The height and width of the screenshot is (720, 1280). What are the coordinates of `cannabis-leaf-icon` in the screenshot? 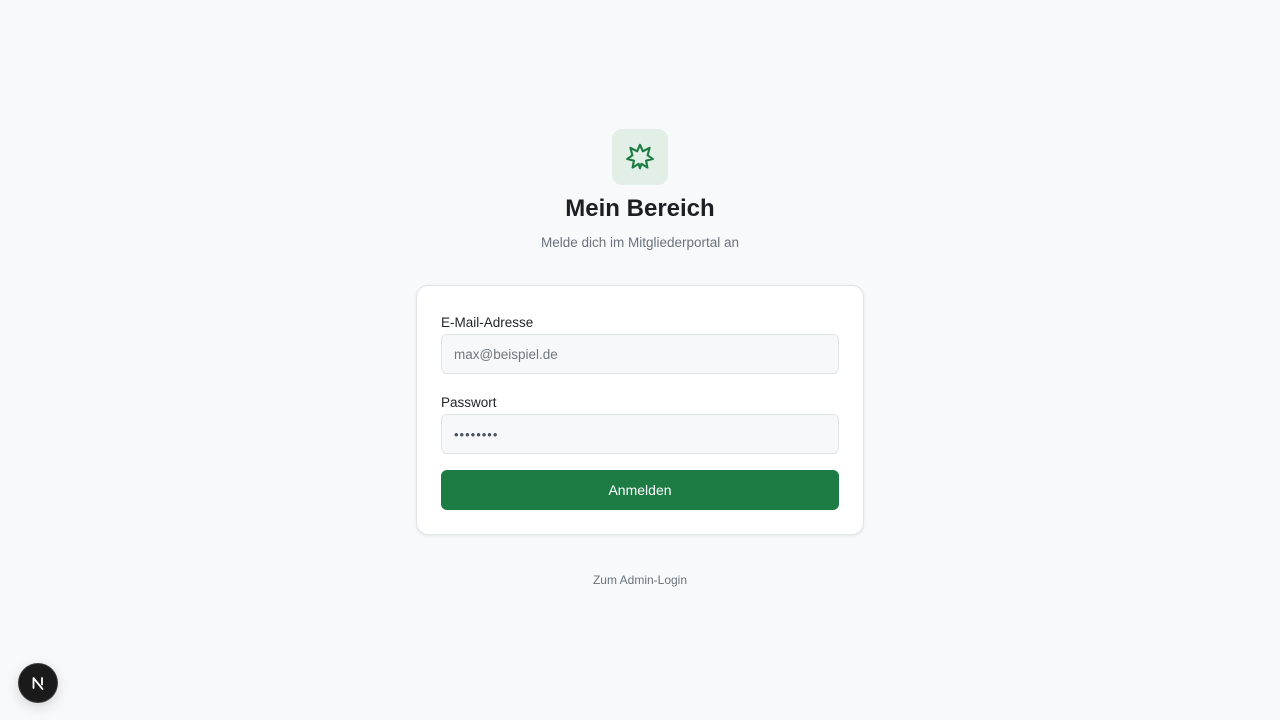 It's located at (640, 156).